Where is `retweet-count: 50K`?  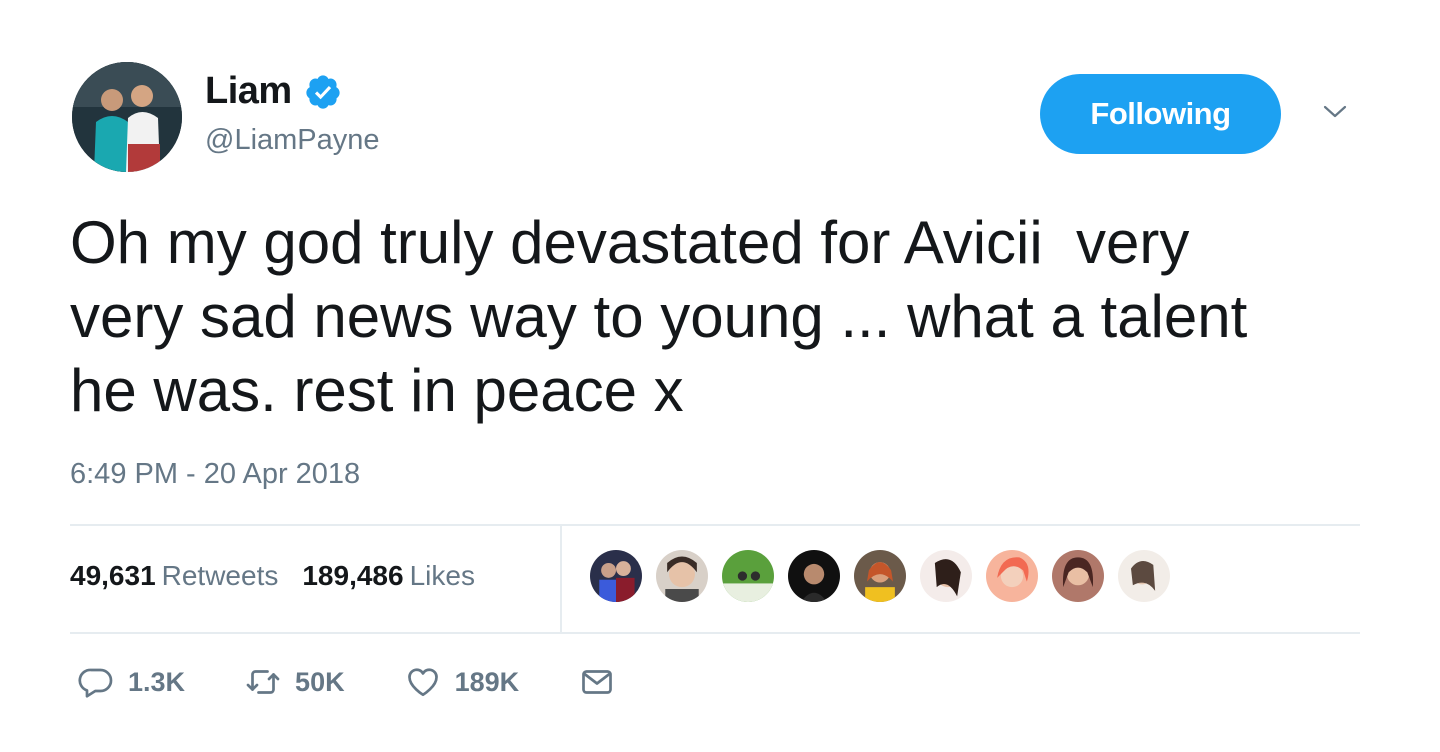 retweet-count: 50K is located at coordinates (320, 681).